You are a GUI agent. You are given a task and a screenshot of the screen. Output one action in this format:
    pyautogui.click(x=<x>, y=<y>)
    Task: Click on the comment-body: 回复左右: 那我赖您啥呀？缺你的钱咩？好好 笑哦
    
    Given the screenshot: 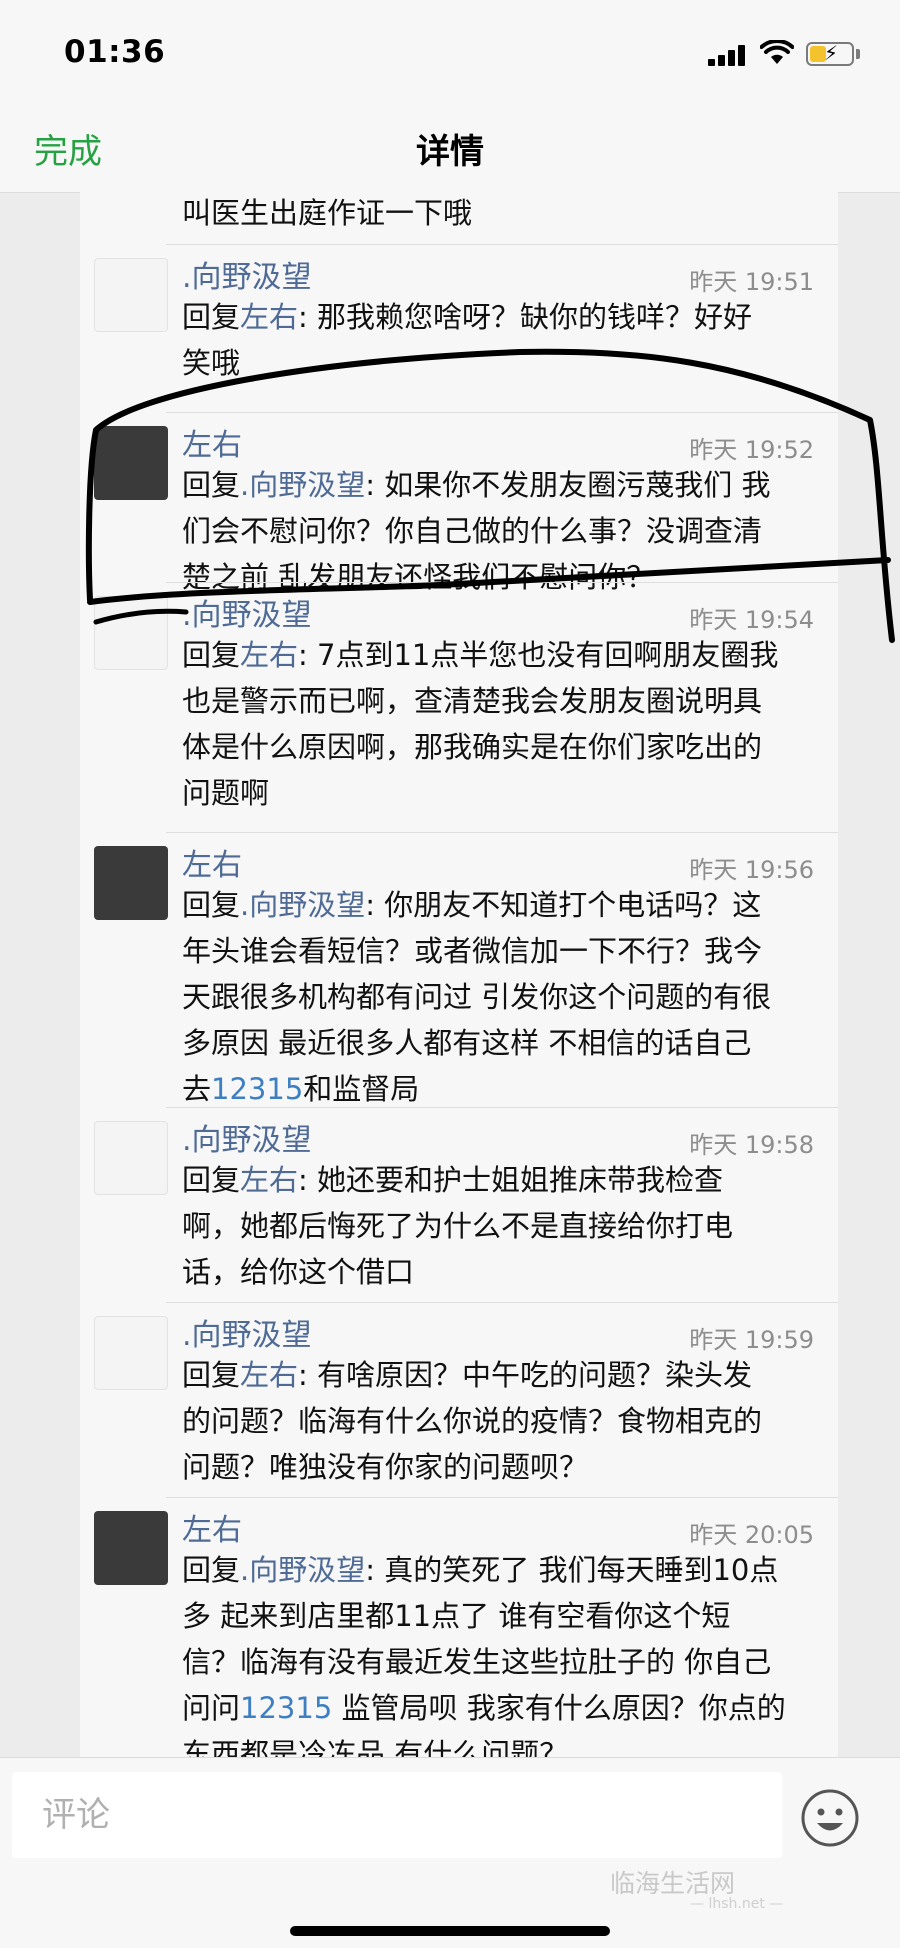 What is the action you would take?
    pyautogui.click(x=502, y=340)
    